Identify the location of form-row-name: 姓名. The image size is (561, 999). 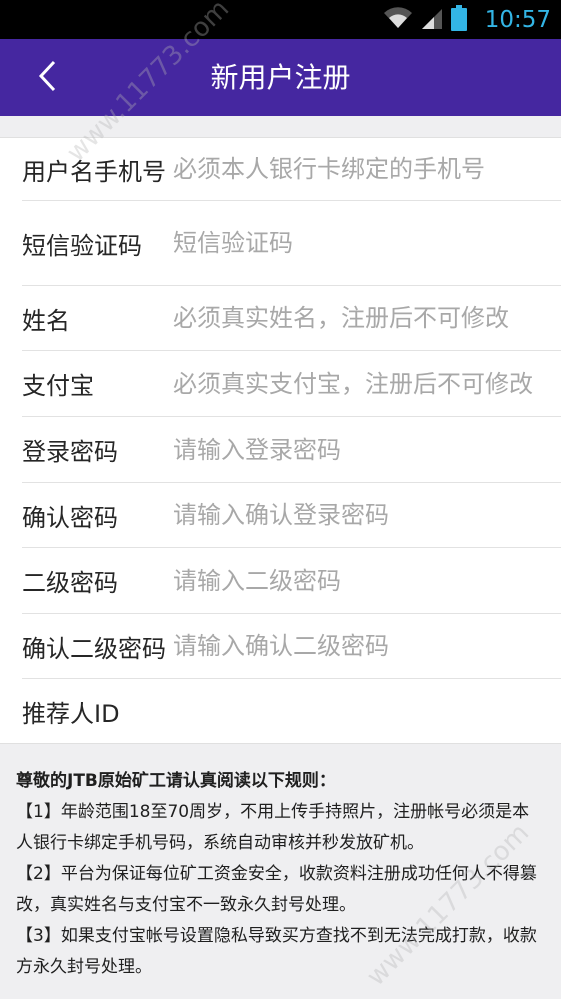
(291, 318).